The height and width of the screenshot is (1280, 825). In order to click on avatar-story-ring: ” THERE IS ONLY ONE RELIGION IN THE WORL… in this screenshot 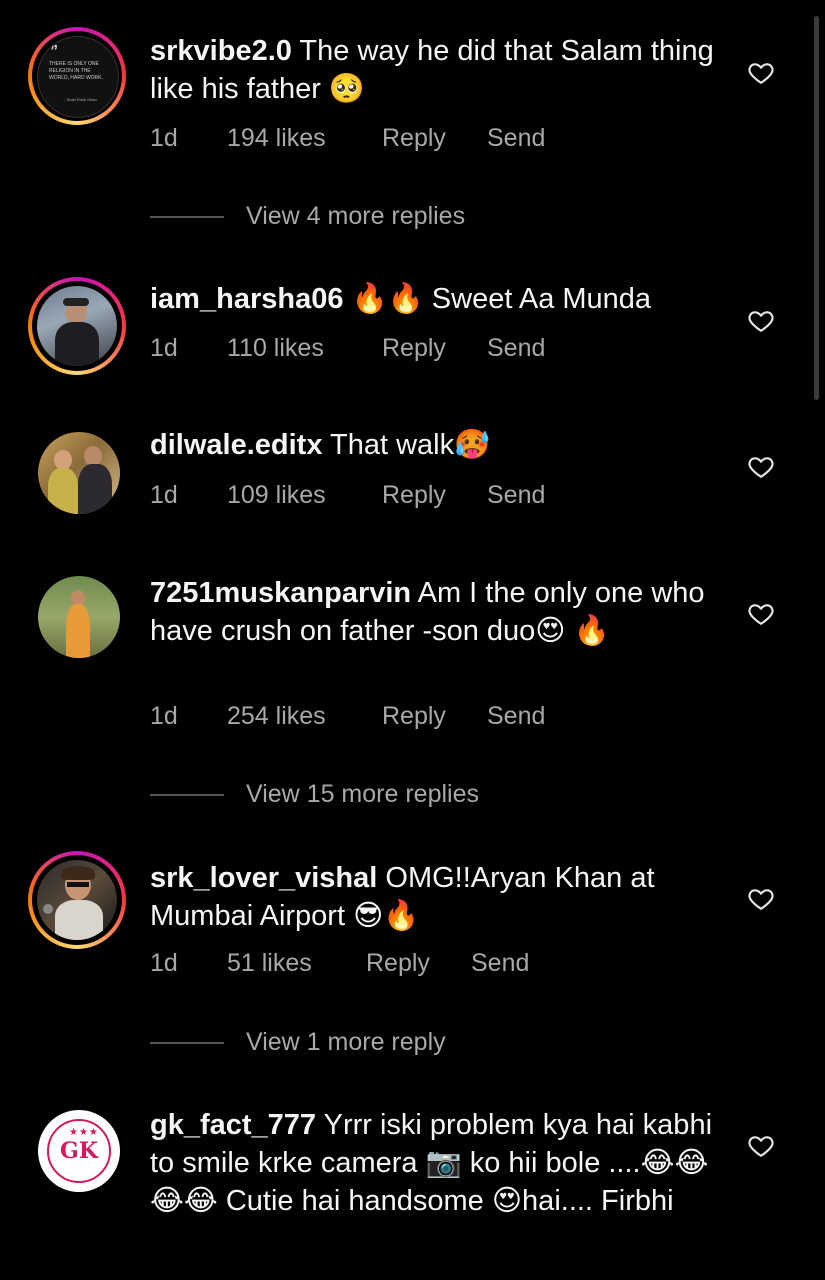, I will do `click(77, 76)`.